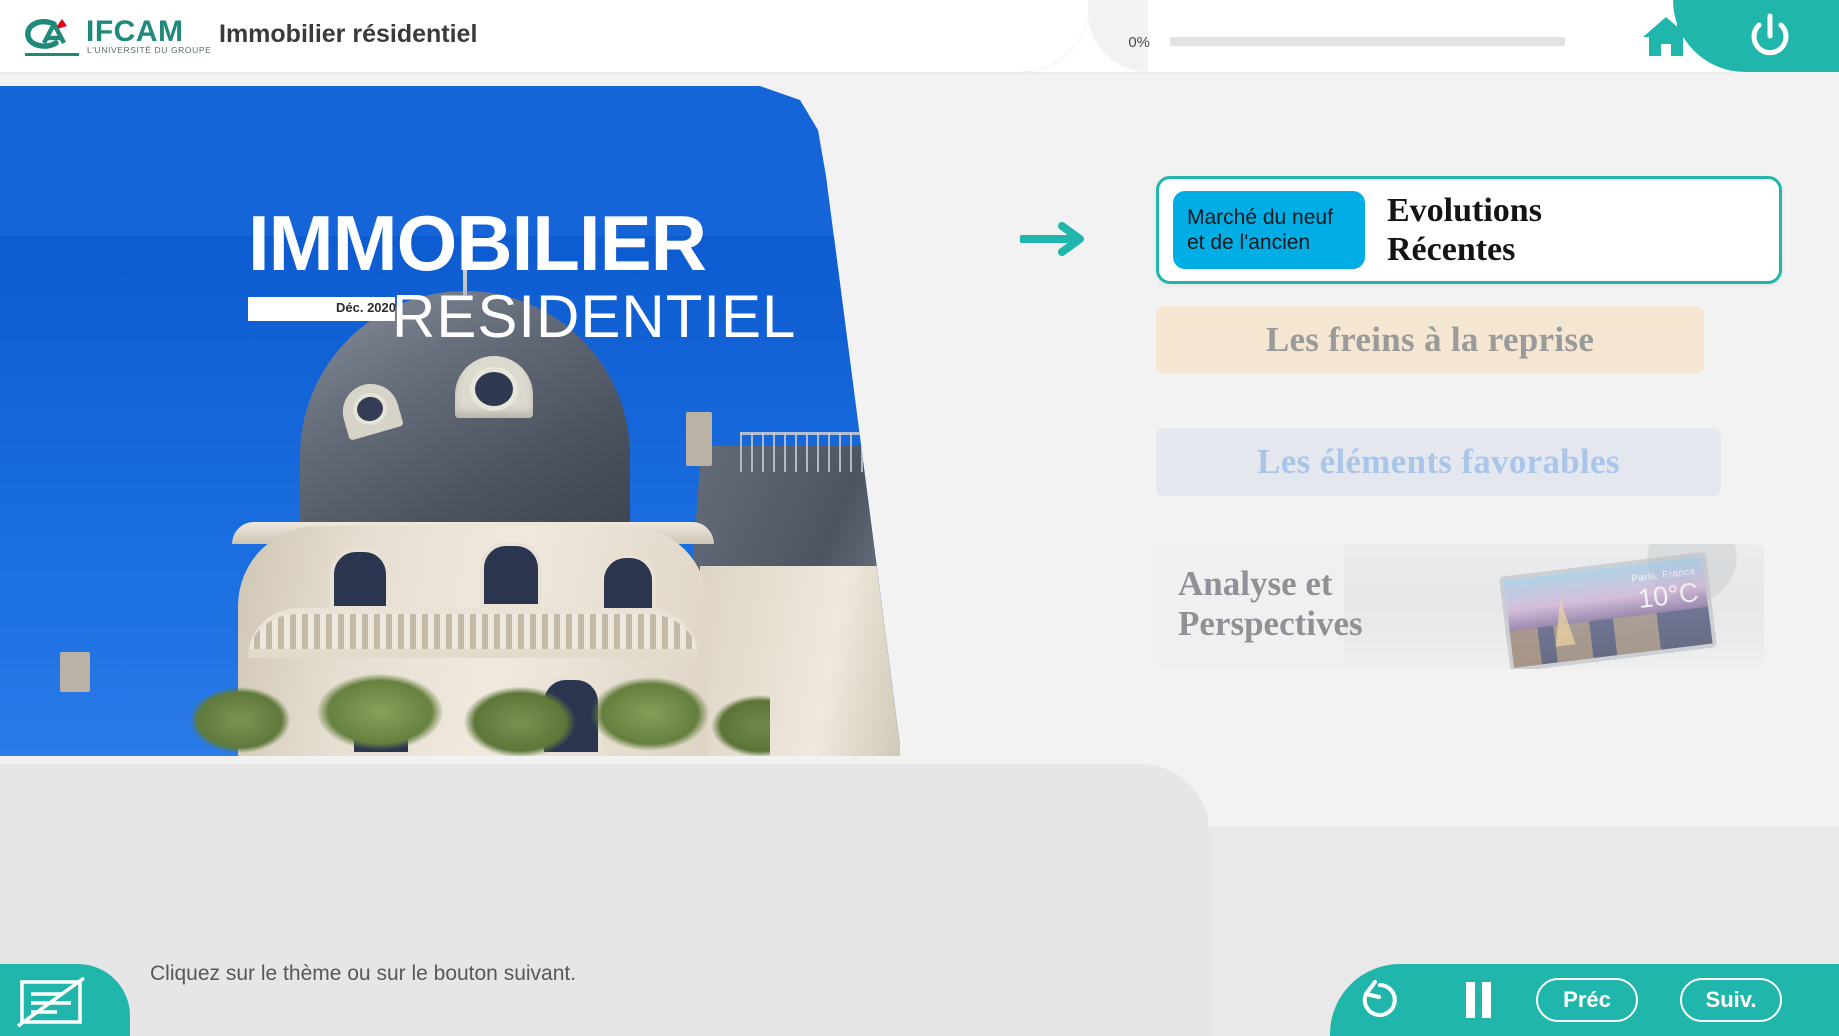 The image size is (1839, 1036). Describe the element at coordinates (473, 633) in the screenshot. I see `balcony-railing` at that location.